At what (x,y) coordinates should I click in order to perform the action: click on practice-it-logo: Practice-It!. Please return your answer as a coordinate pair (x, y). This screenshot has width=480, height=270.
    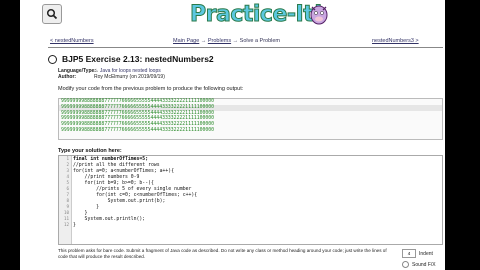
    Looking at the image, I should click on (260, 16).